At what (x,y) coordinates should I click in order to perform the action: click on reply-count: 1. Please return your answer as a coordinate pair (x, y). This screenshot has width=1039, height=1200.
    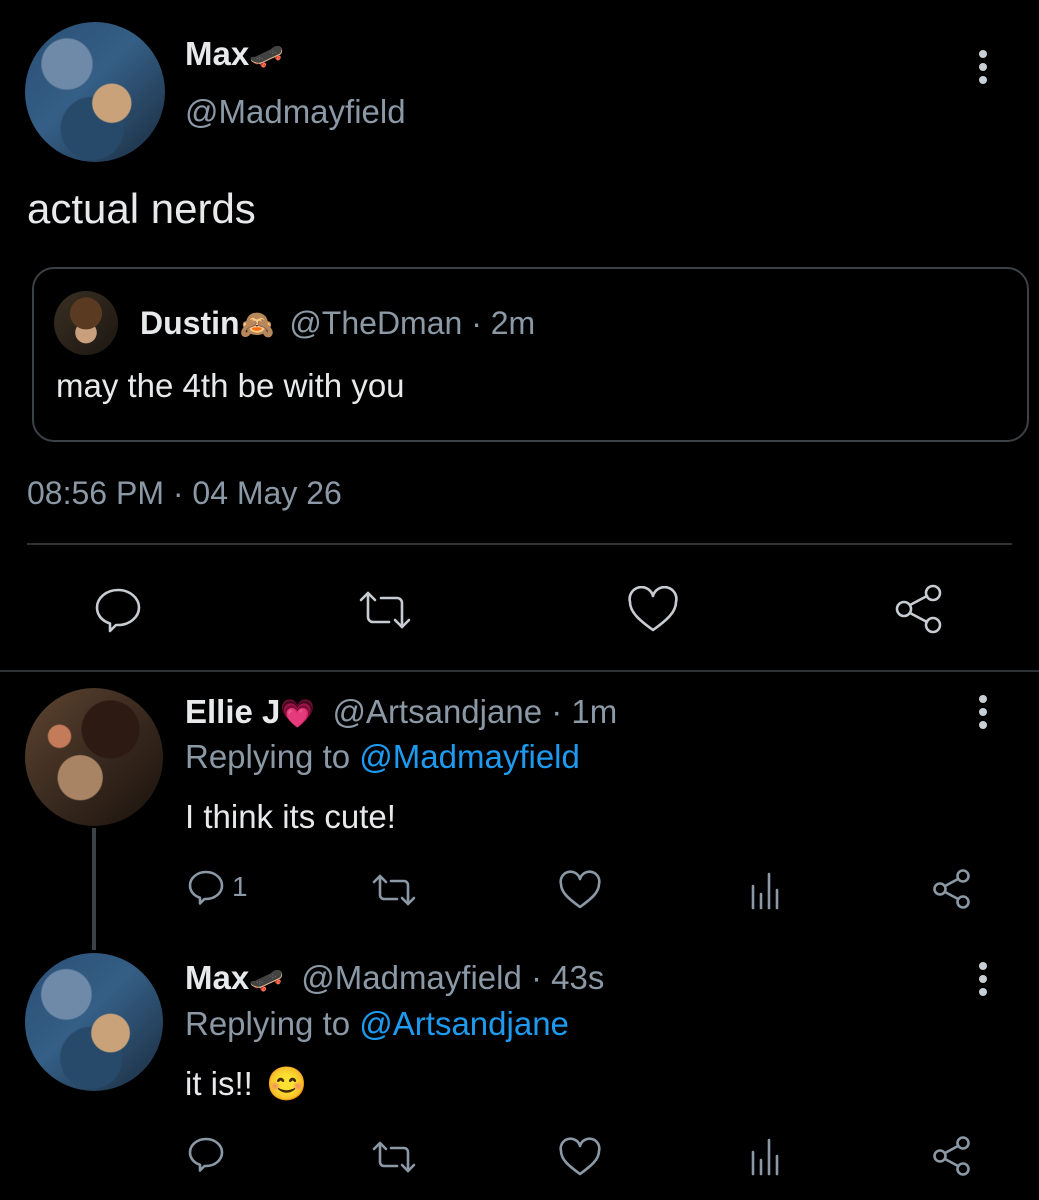
    Looking at the image, I should click on (240, 886).